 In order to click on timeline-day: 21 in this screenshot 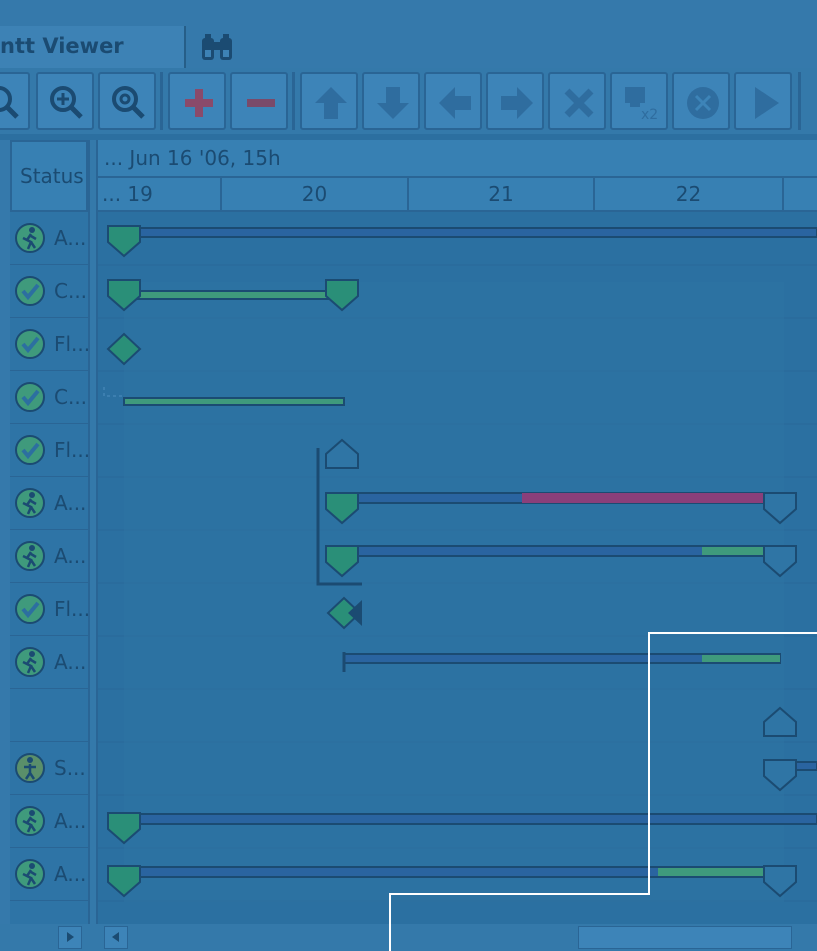, I will do `click(502, 194)`.